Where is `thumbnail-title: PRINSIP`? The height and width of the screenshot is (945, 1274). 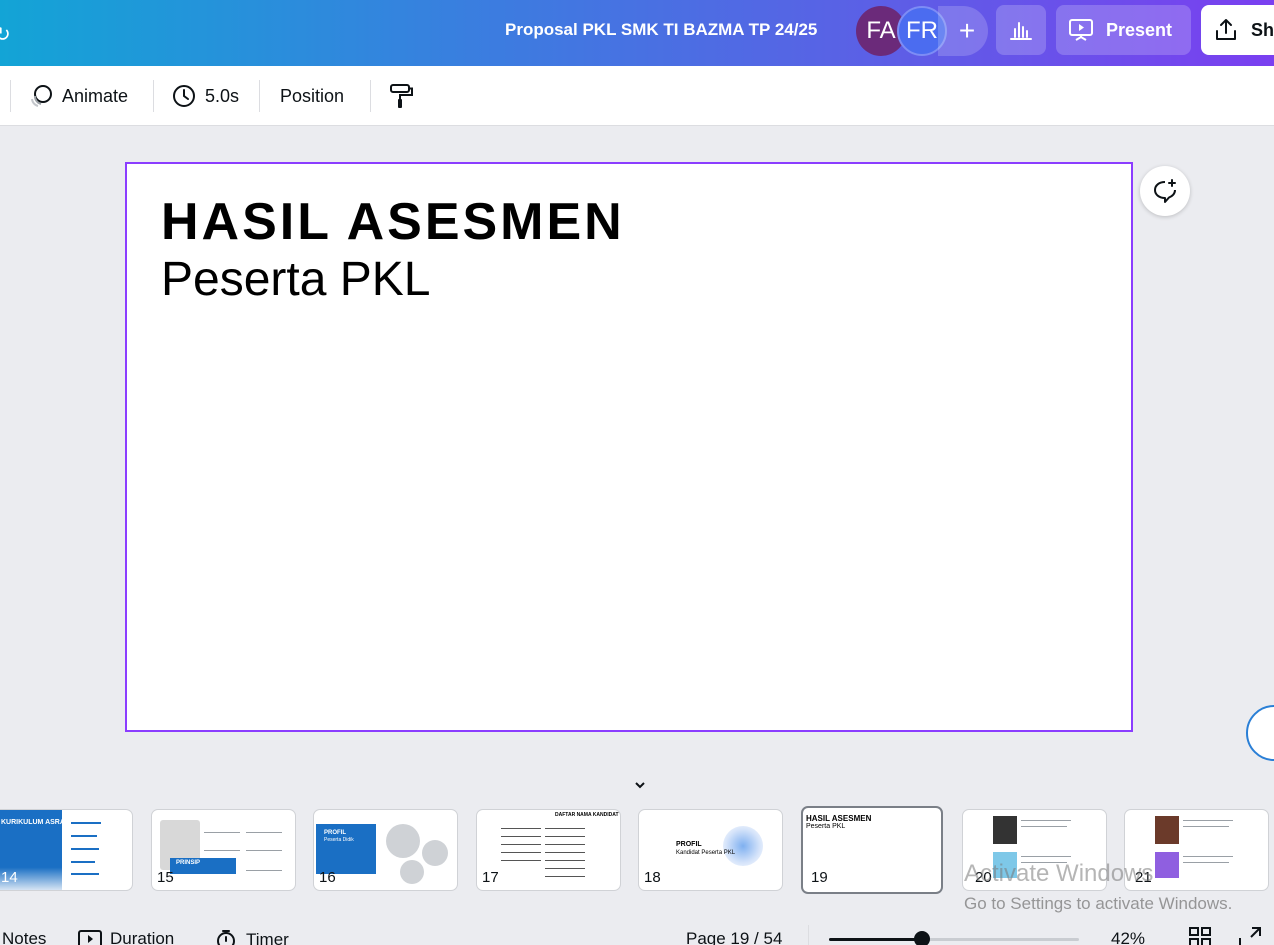 thumbnail-title: PRINSIP is located at coordinates (188, 863).